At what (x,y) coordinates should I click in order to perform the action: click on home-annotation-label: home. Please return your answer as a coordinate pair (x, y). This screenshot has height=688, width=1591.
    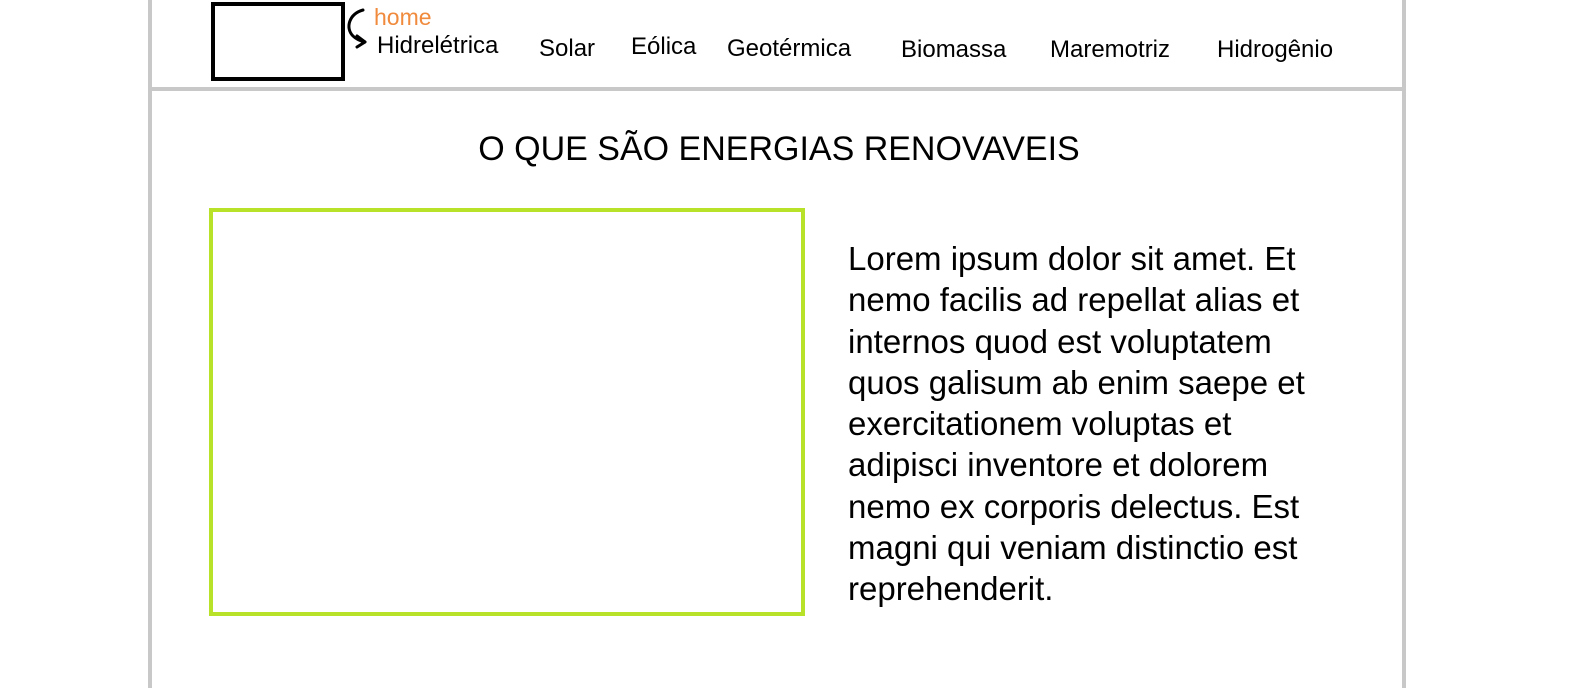
    Looking at the image, I should click on (403, 17).